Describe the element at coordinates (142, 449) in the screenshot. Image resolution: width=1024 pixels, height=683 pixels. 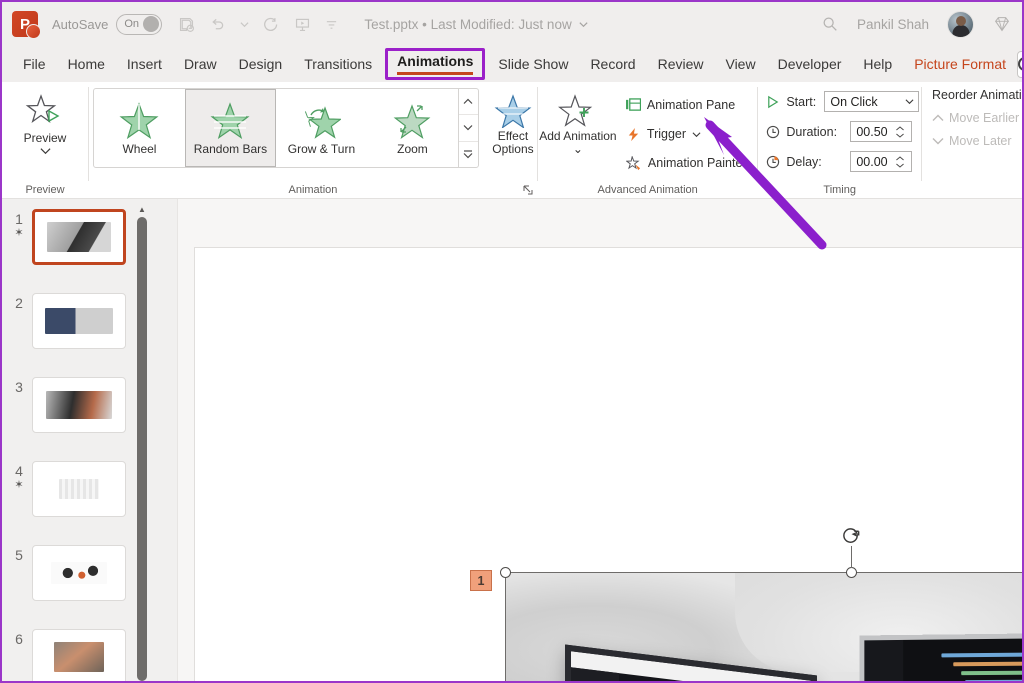
I see `scrollbar-thumb` at that location.